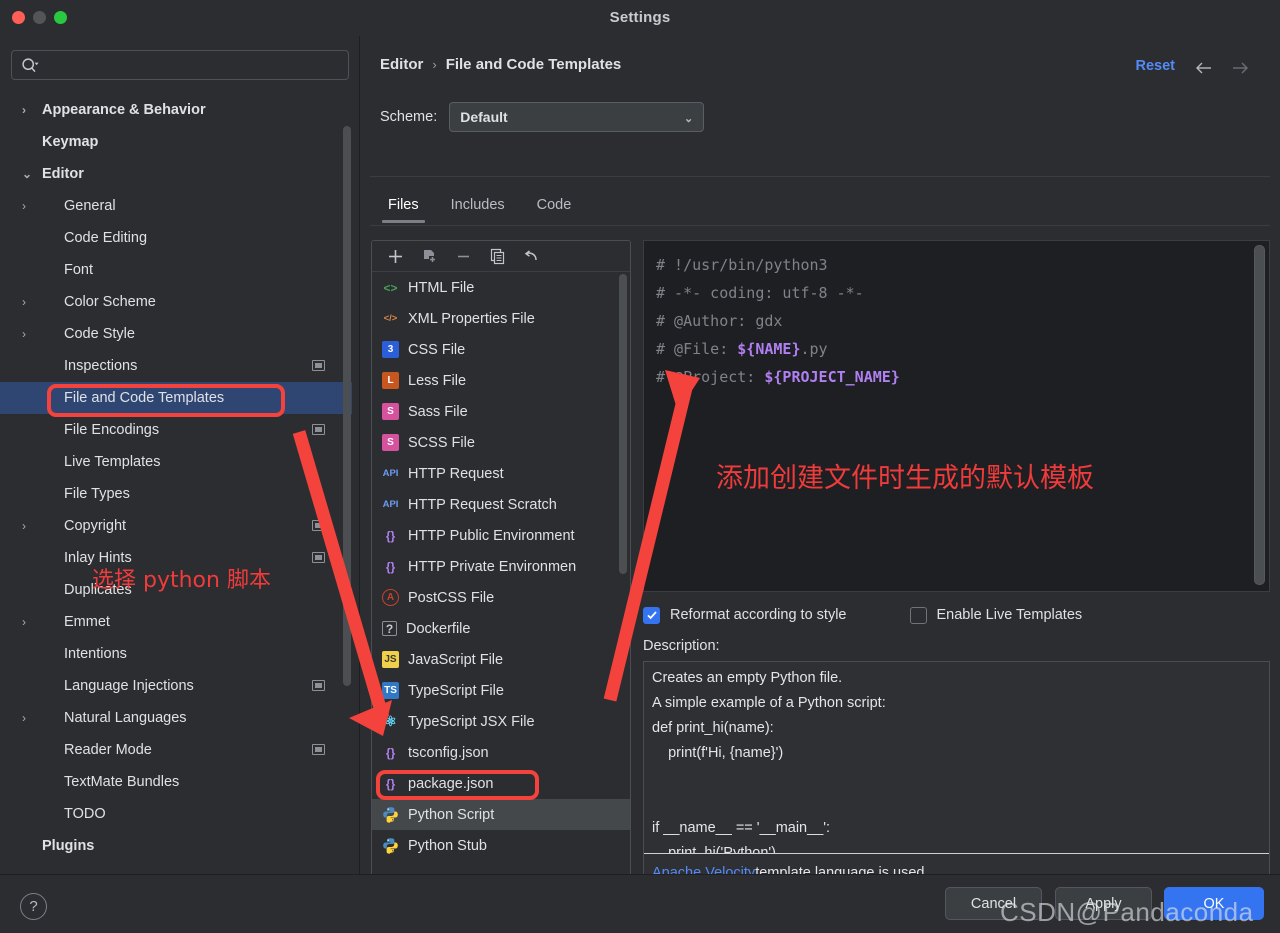  I want to click on sidebar-item-code-editing: Code Editing, so click(176, 238).